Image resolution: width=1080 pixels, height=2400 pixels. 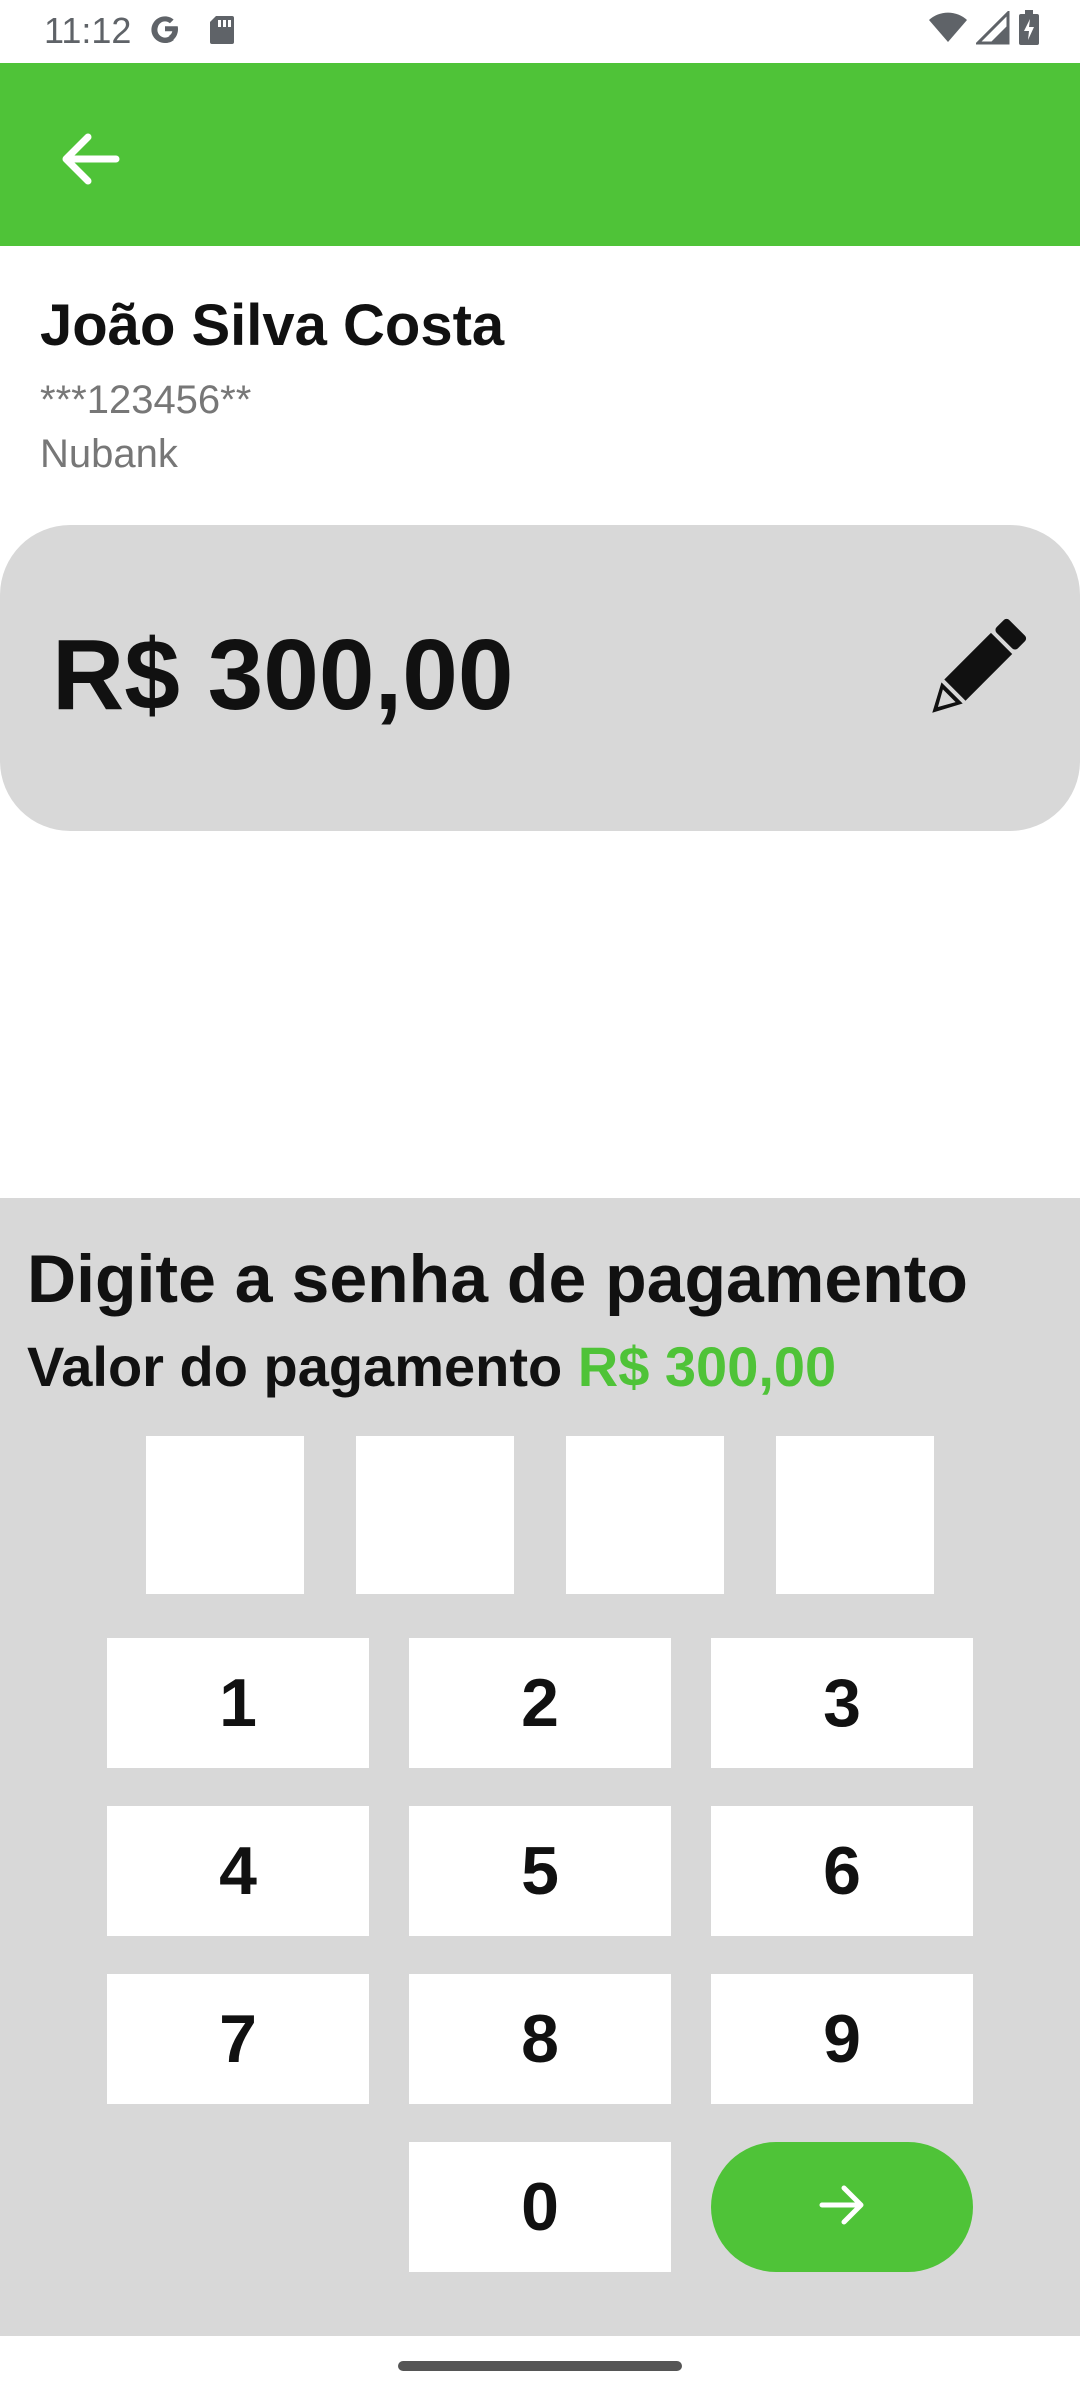 I want to click on status-bar: 11:12, so click(x=540, y=31).